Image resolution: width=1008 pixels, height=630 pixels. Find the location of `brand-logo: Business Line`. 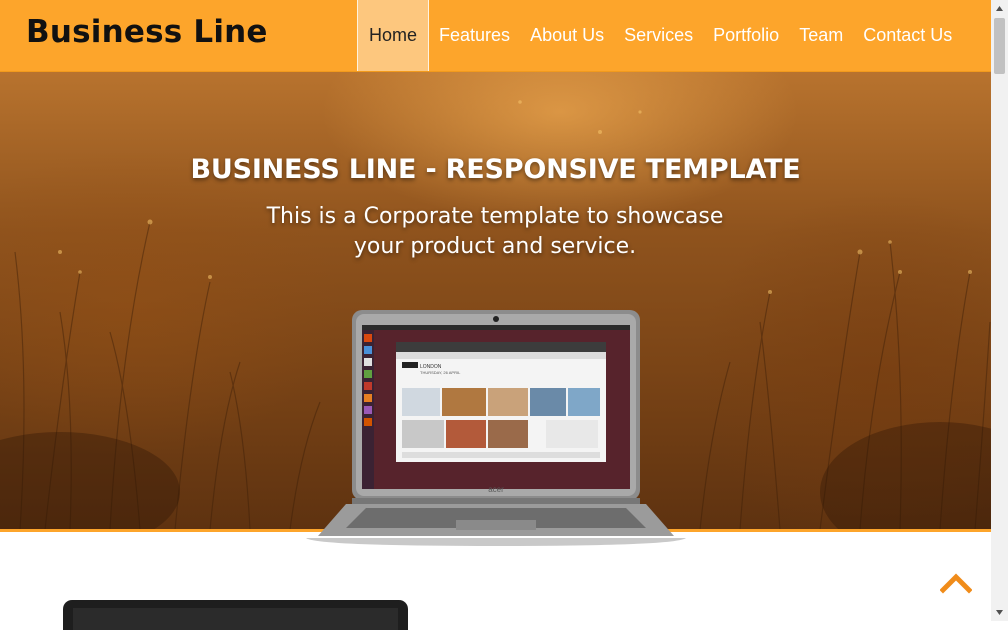

brand-logo: Business Line is located at coordinates (147, 32).